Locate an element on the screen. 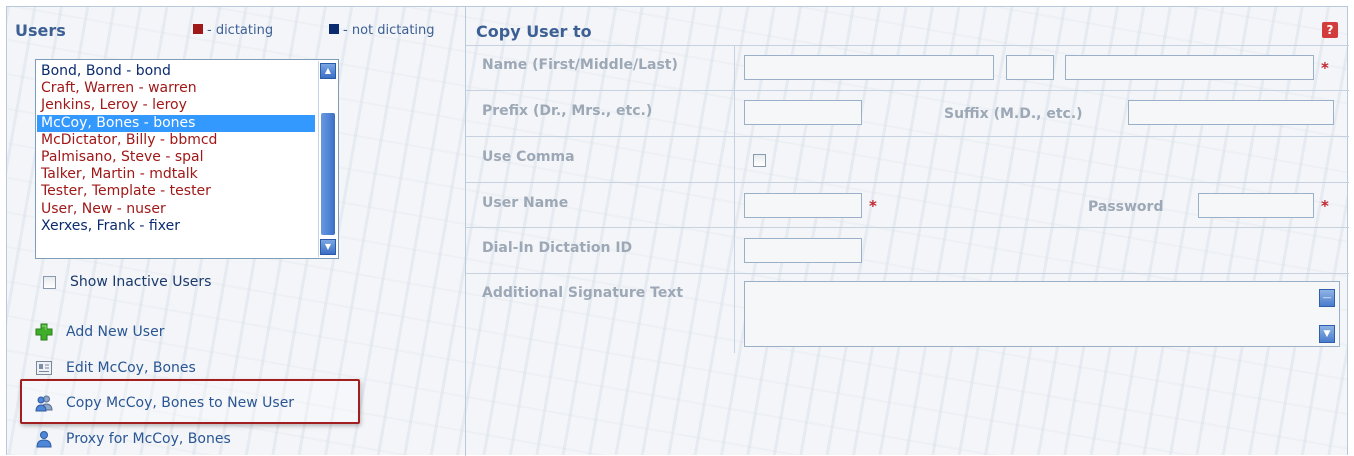 This screenshot has height=456, width=1354. copy-user-title: Copy User to is located at coordinates (534, 31).